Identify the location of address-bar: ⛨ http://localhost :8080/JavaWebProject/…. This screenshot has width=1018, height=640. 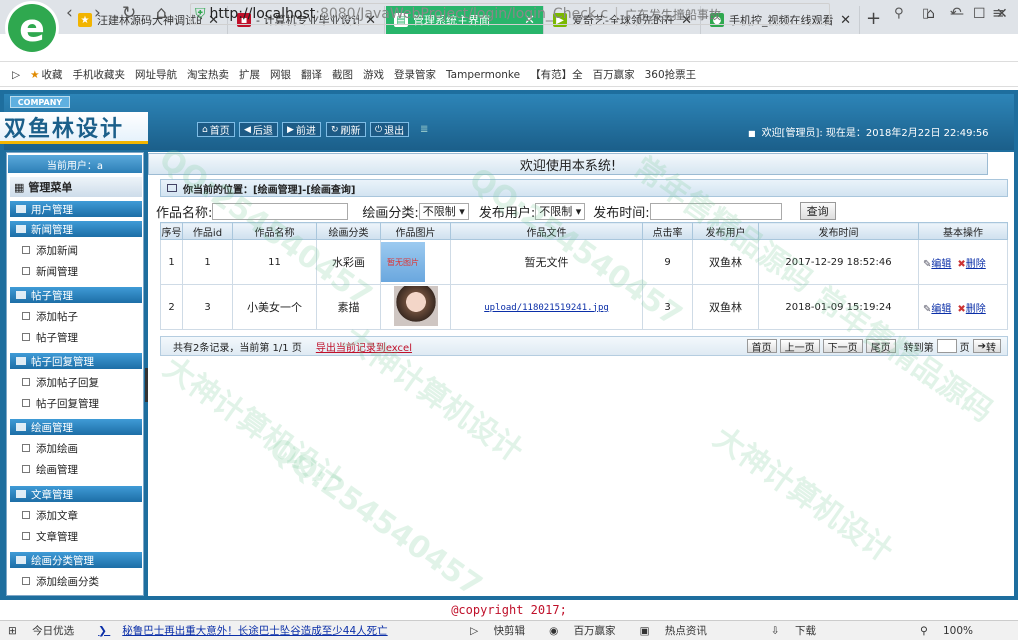
(510, 14).